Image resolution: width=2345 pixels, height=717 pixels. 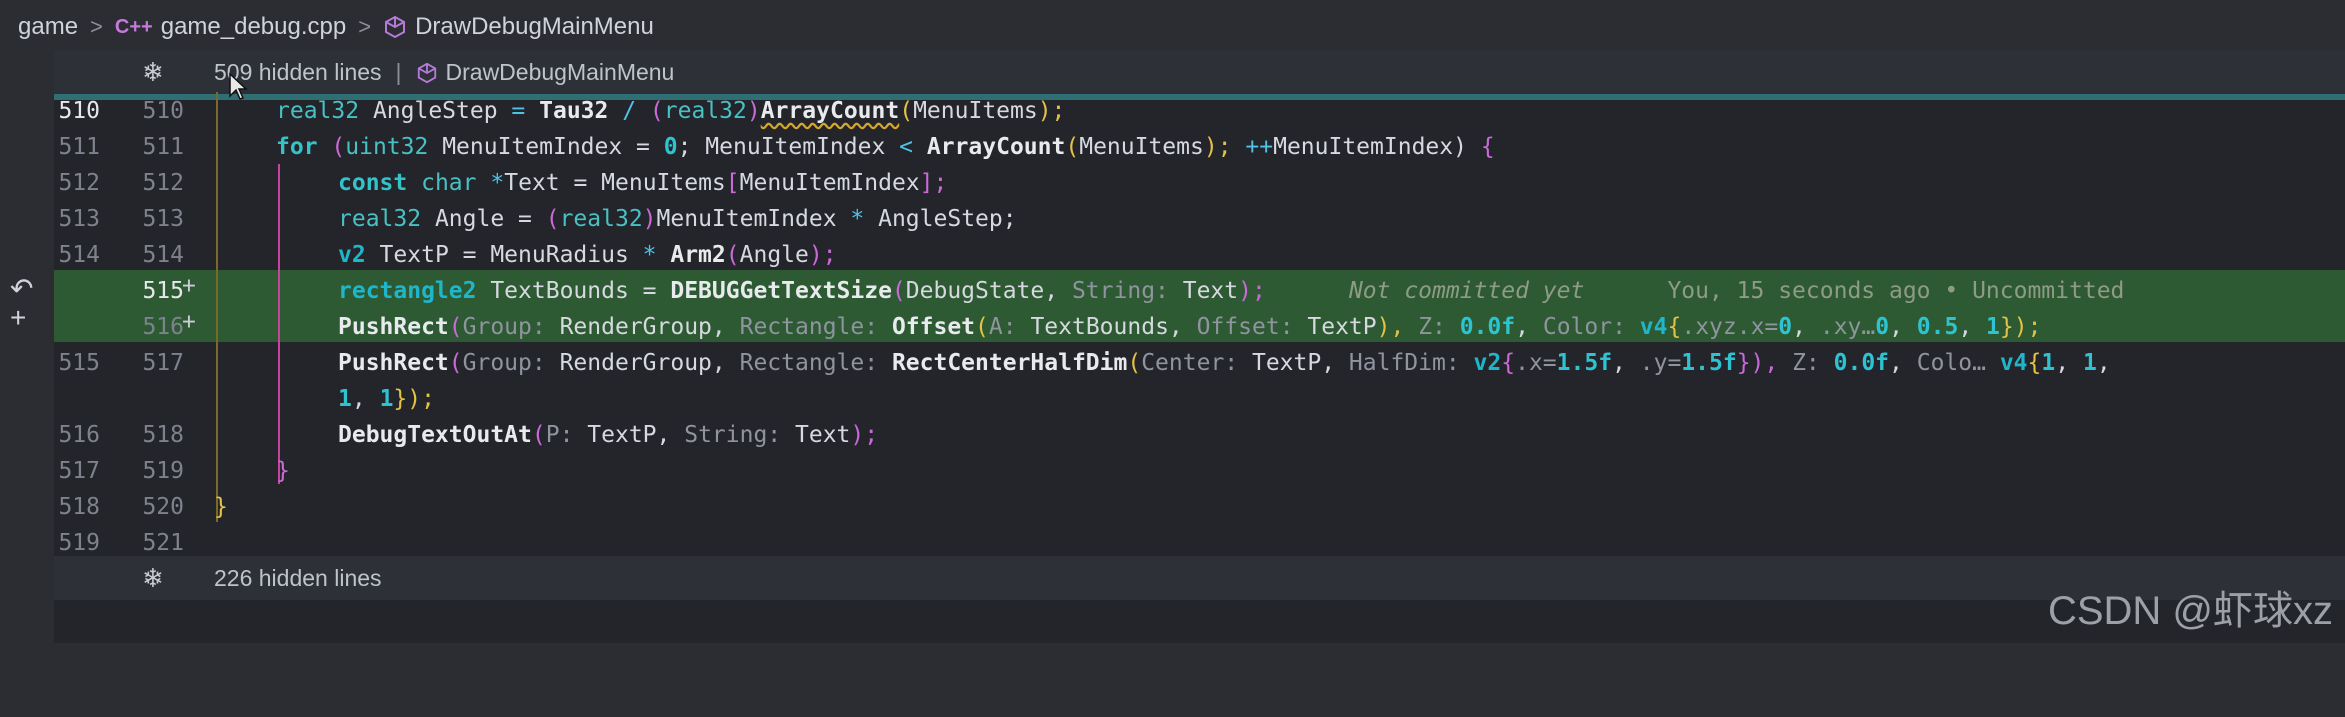 I want to click on line-number: 520, so click(x=163, y=507).